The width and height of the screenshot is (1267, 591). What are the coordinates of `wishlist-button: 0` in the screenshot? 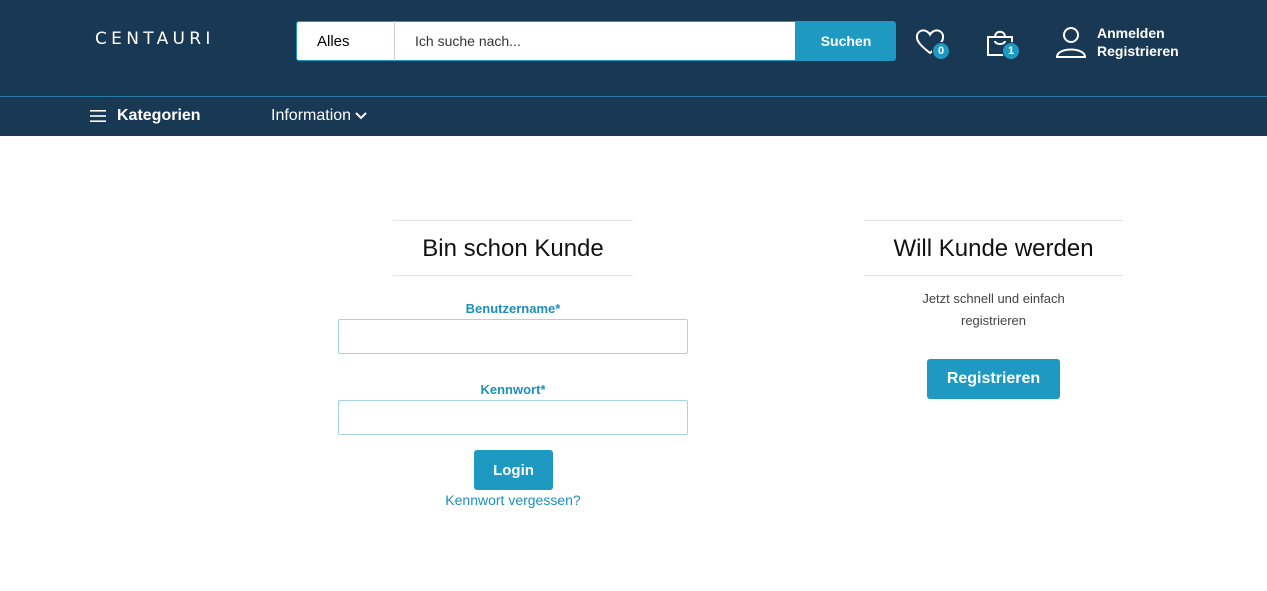 It's located at (934, 44).